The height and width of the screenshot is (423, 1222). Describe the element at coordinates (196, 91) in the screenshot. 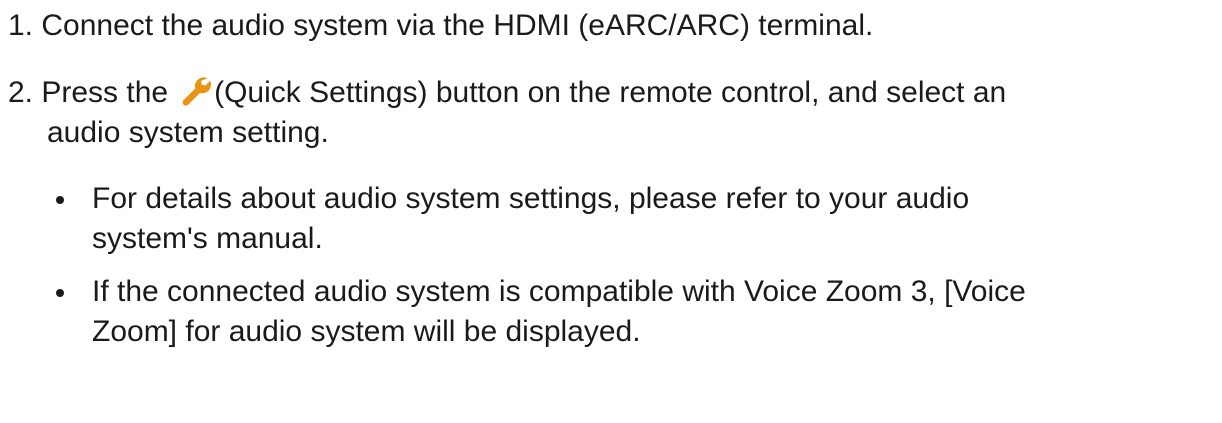

I see `wrench-icon` at that location.